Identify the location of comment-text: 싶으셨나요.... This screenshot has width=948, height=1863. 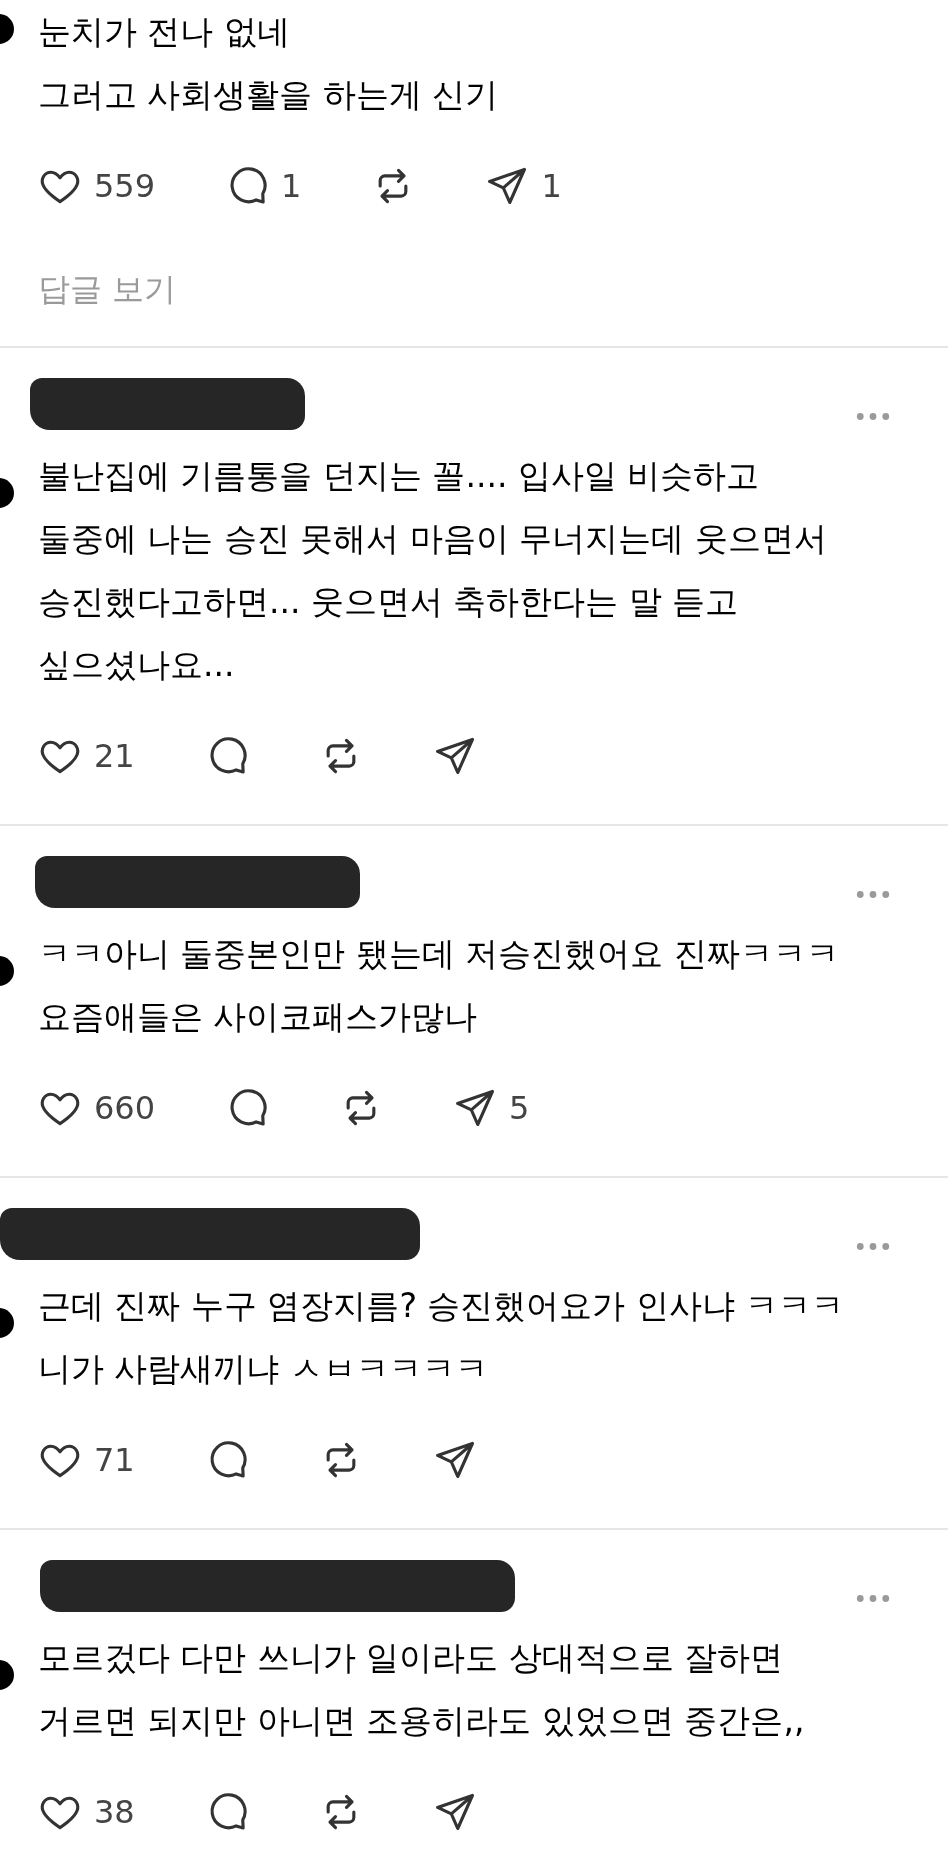
(137, 665).